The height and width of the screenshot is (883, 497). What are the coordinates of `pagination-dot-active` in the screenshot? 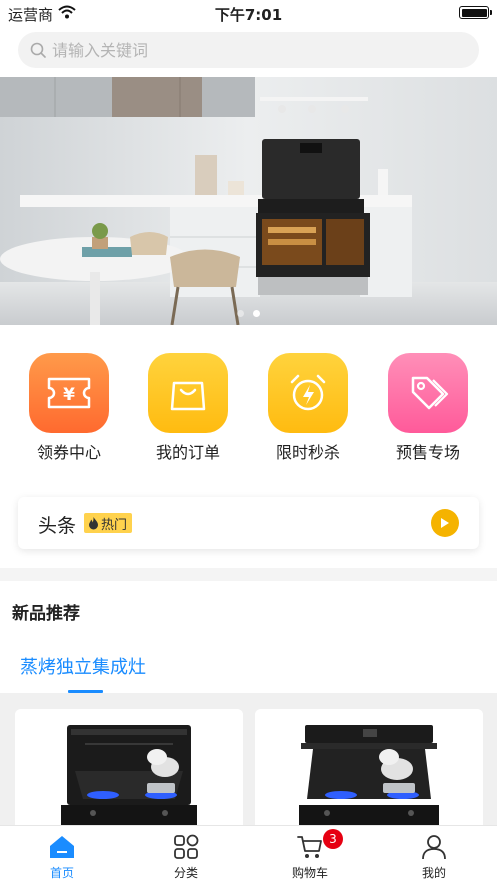 It's located at (256, 313).